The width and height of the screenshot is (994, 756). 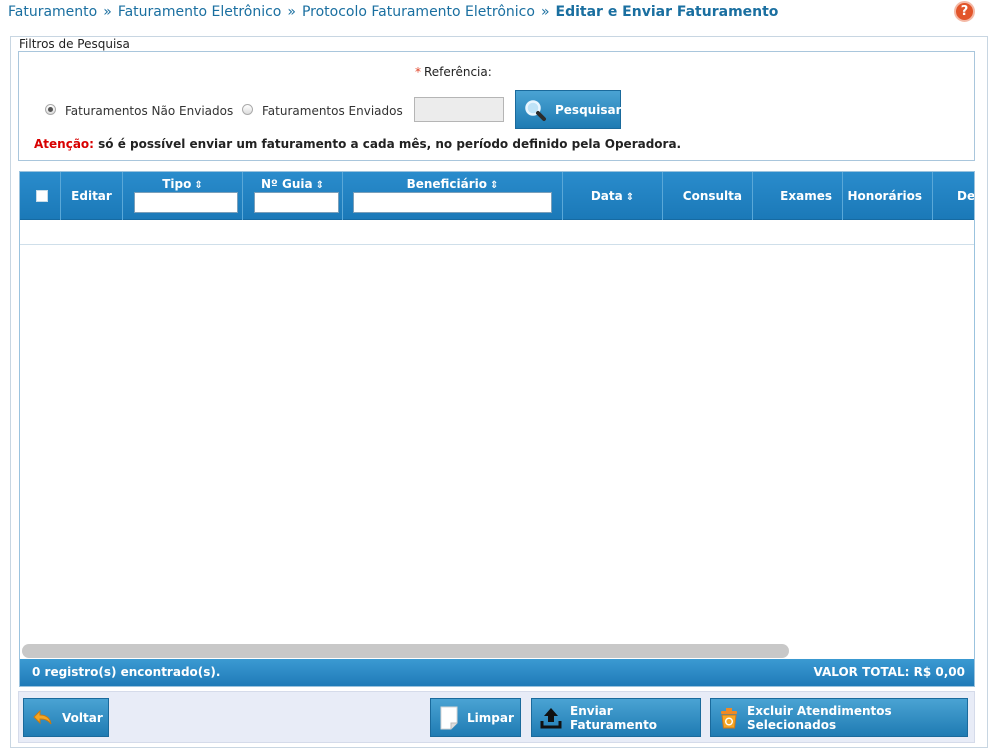 What do you see at coordinates (82, 717) in the screenshot?
I see `back-button-label: Voltar` at bounding box center [82, 717].